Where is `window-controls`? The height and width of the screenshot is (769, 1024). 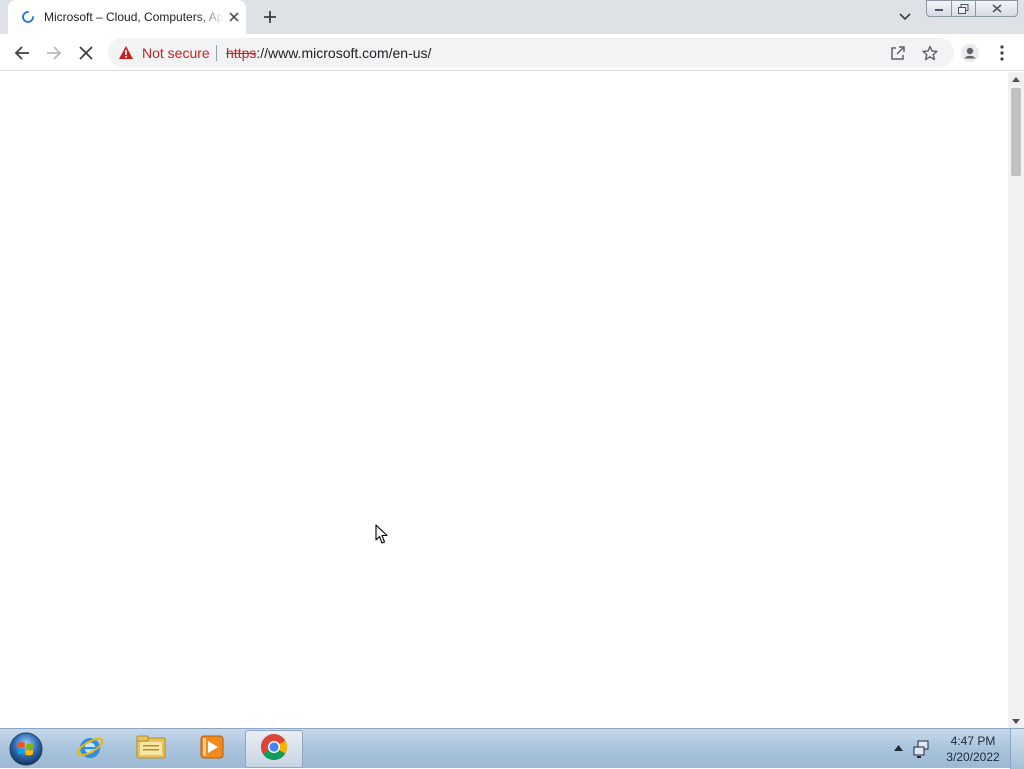 window-controls is located at coordinates (972, 9).